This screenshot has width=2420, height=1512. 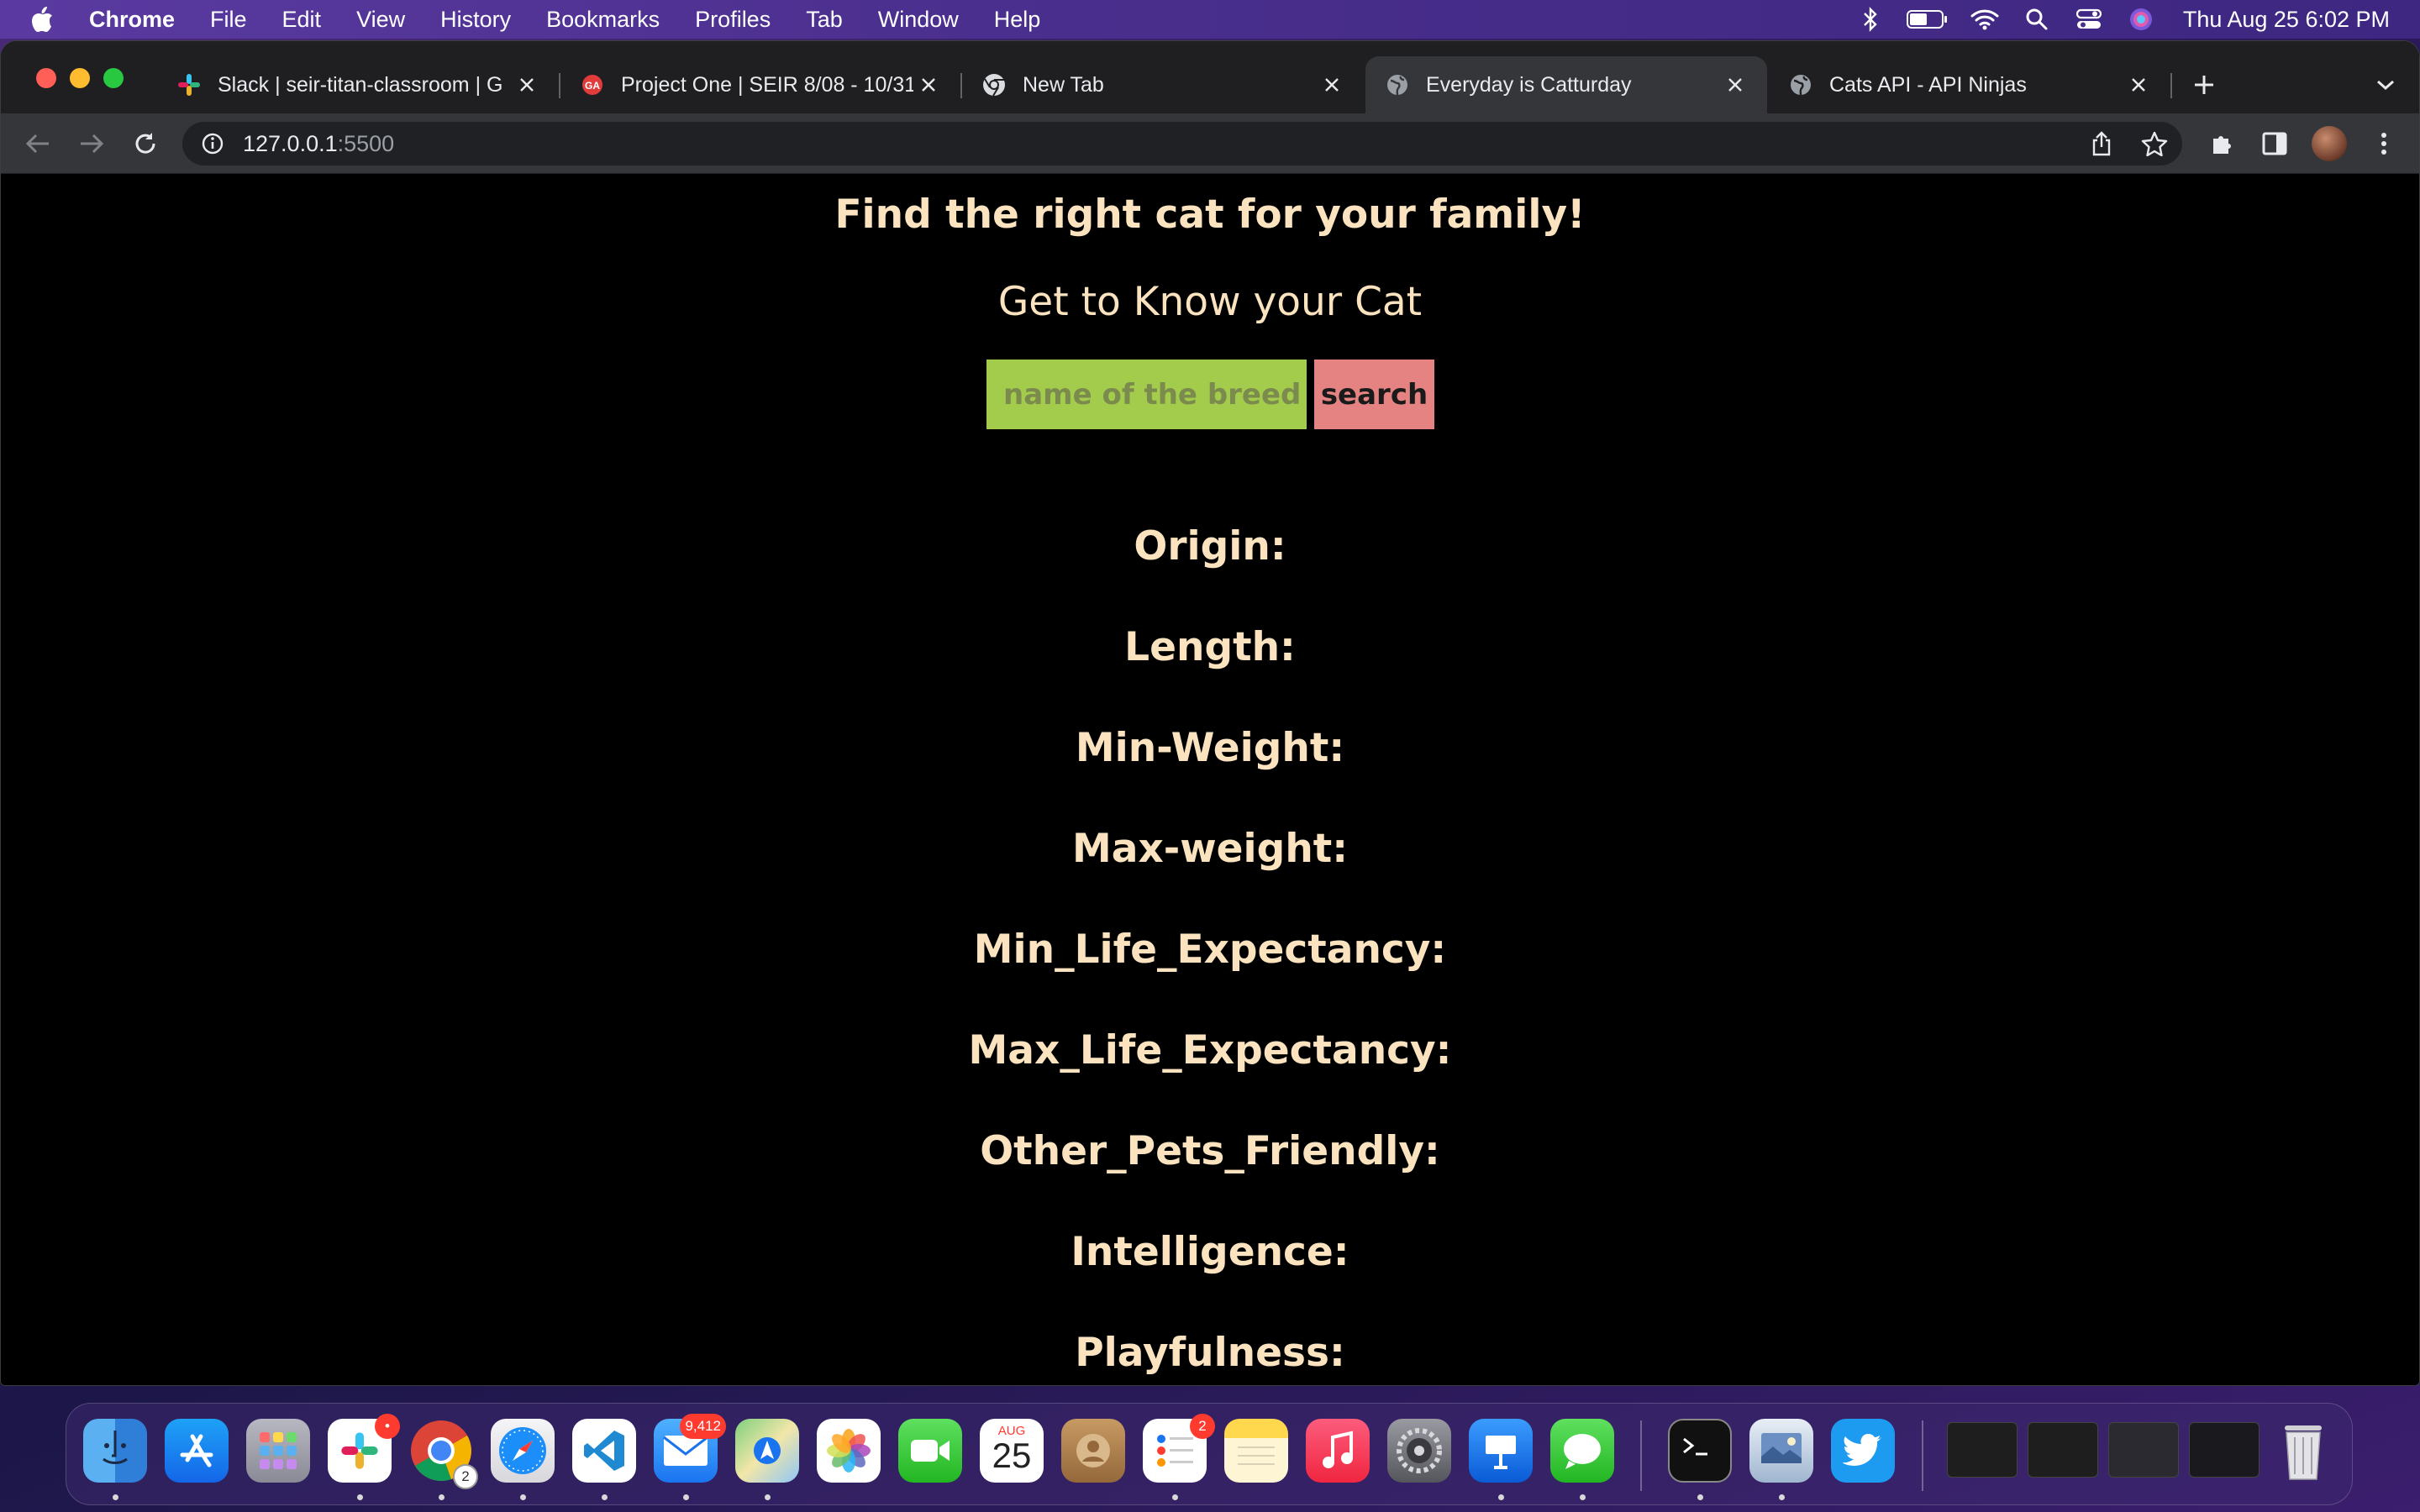 What do you see at coordinates (1018, 20) in the screenshot?
I see `menu-help: Help` at bounding box center [1018, 20].